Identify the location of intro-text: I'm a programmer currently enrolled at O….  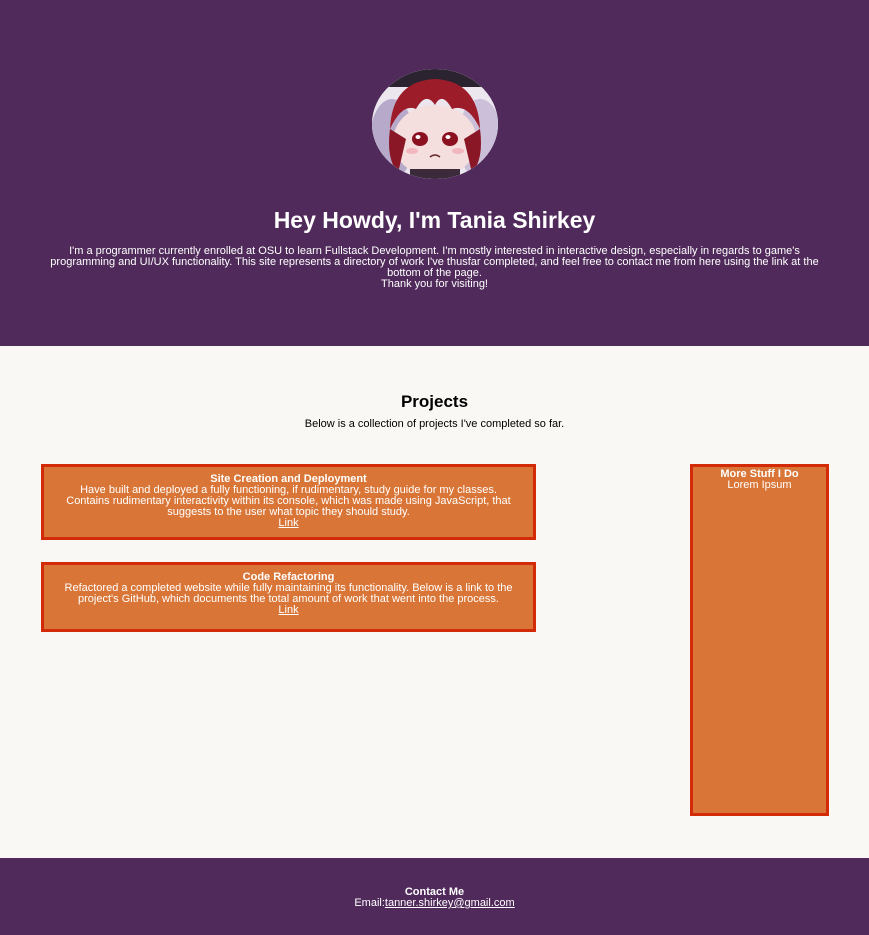
(434, 262).